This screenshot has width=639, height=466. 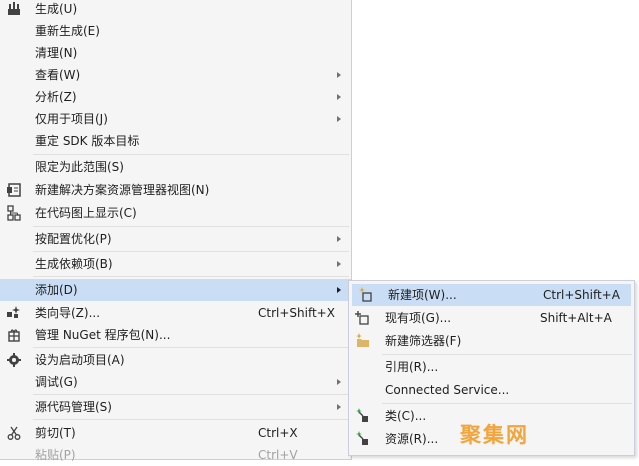 What do you see at coordinates (55, 455) in the screenshot?
I see `menu-item-label: 粘贴(P)` at bounding box center [55, 455].